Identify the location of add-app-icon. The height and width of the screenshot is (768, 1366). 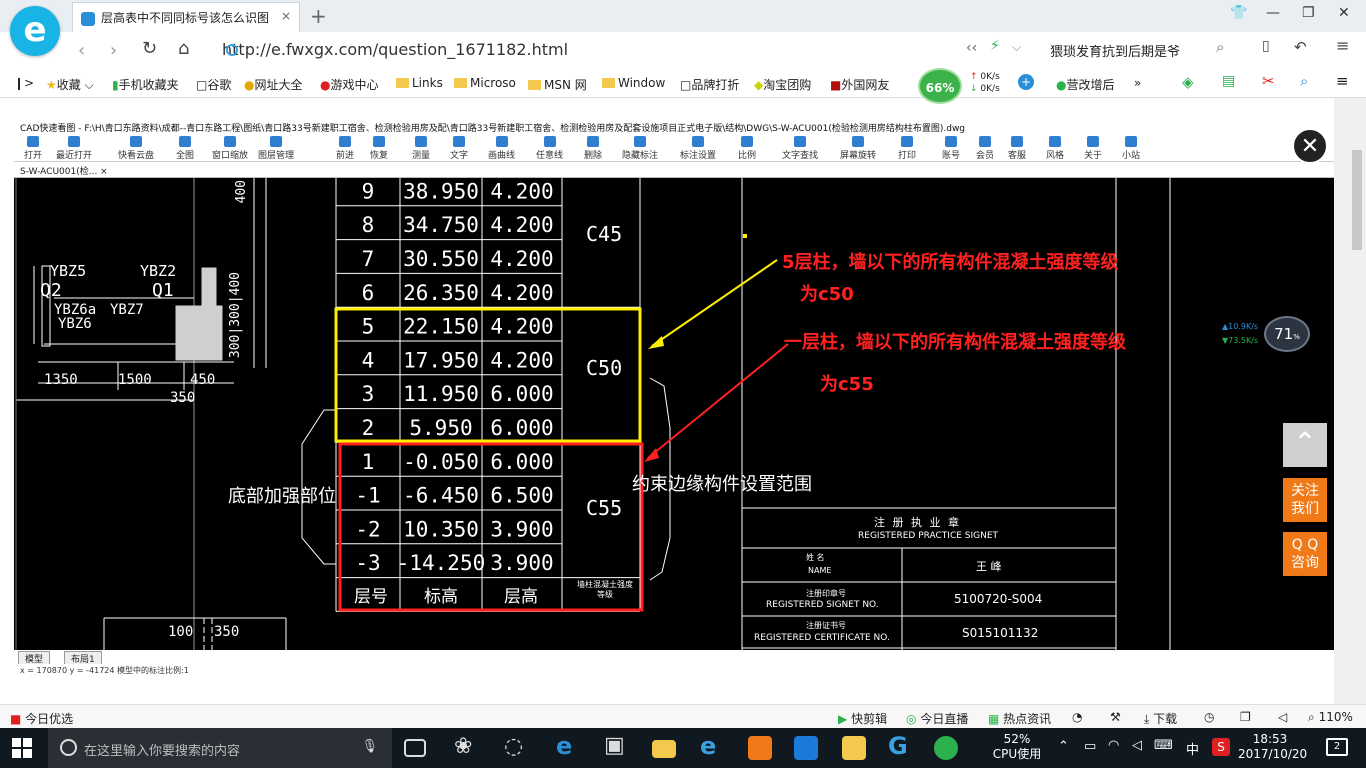
(806, 748).